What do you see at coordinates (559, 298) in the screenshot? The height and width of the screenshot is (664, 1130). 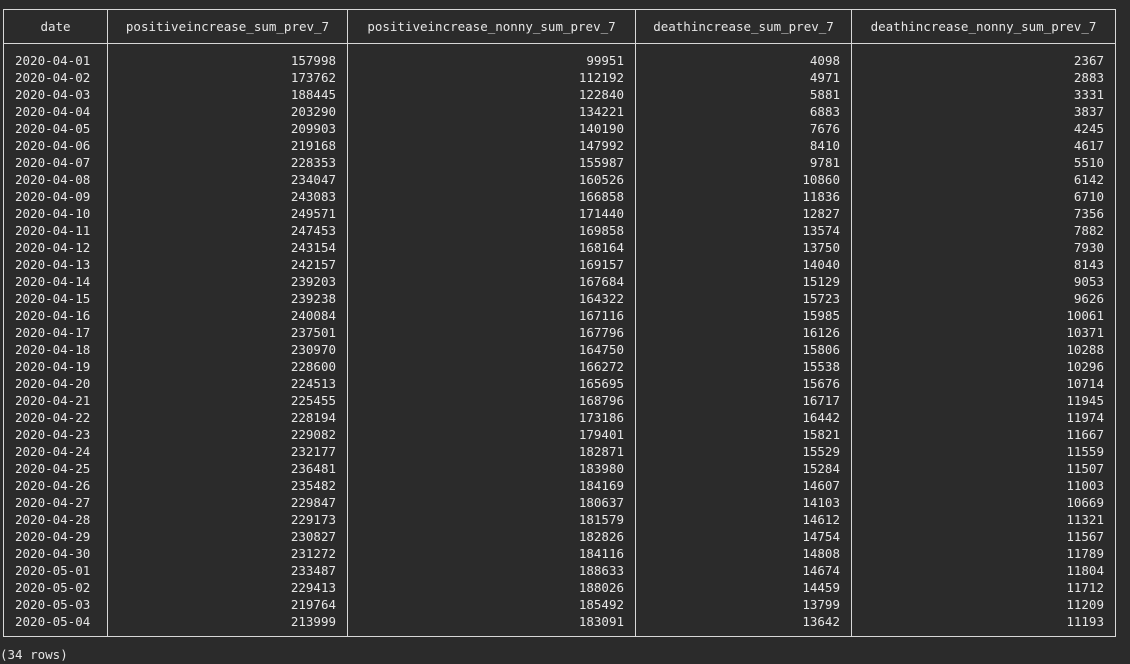 I see `table-row: 2020-04-15 239238 164322 15723 9626` at bounding box center [559, 298].